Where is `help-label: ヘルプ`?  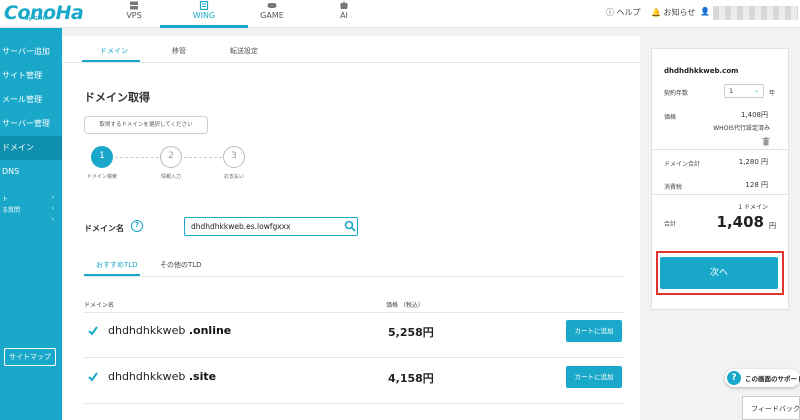 help-label: ヘルプ is located at coordinates (628, 12).